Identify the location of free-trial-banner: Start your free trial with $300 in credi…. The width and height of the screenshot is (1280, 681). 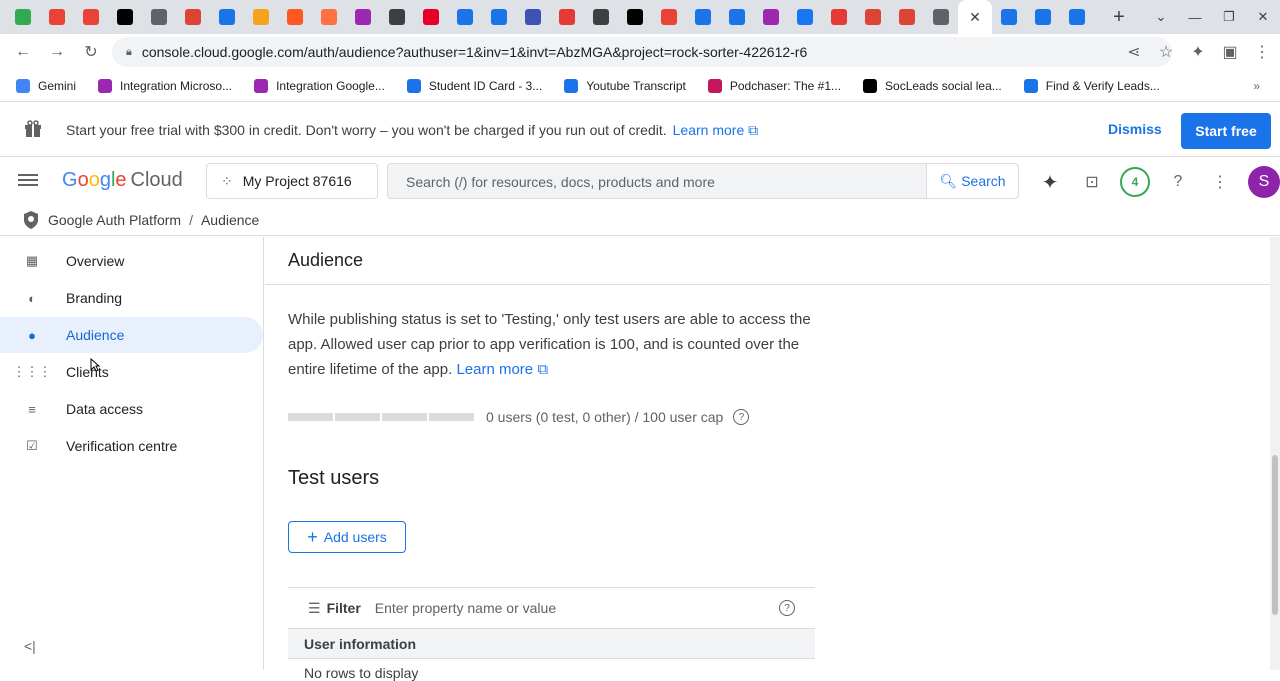
(640, 130).